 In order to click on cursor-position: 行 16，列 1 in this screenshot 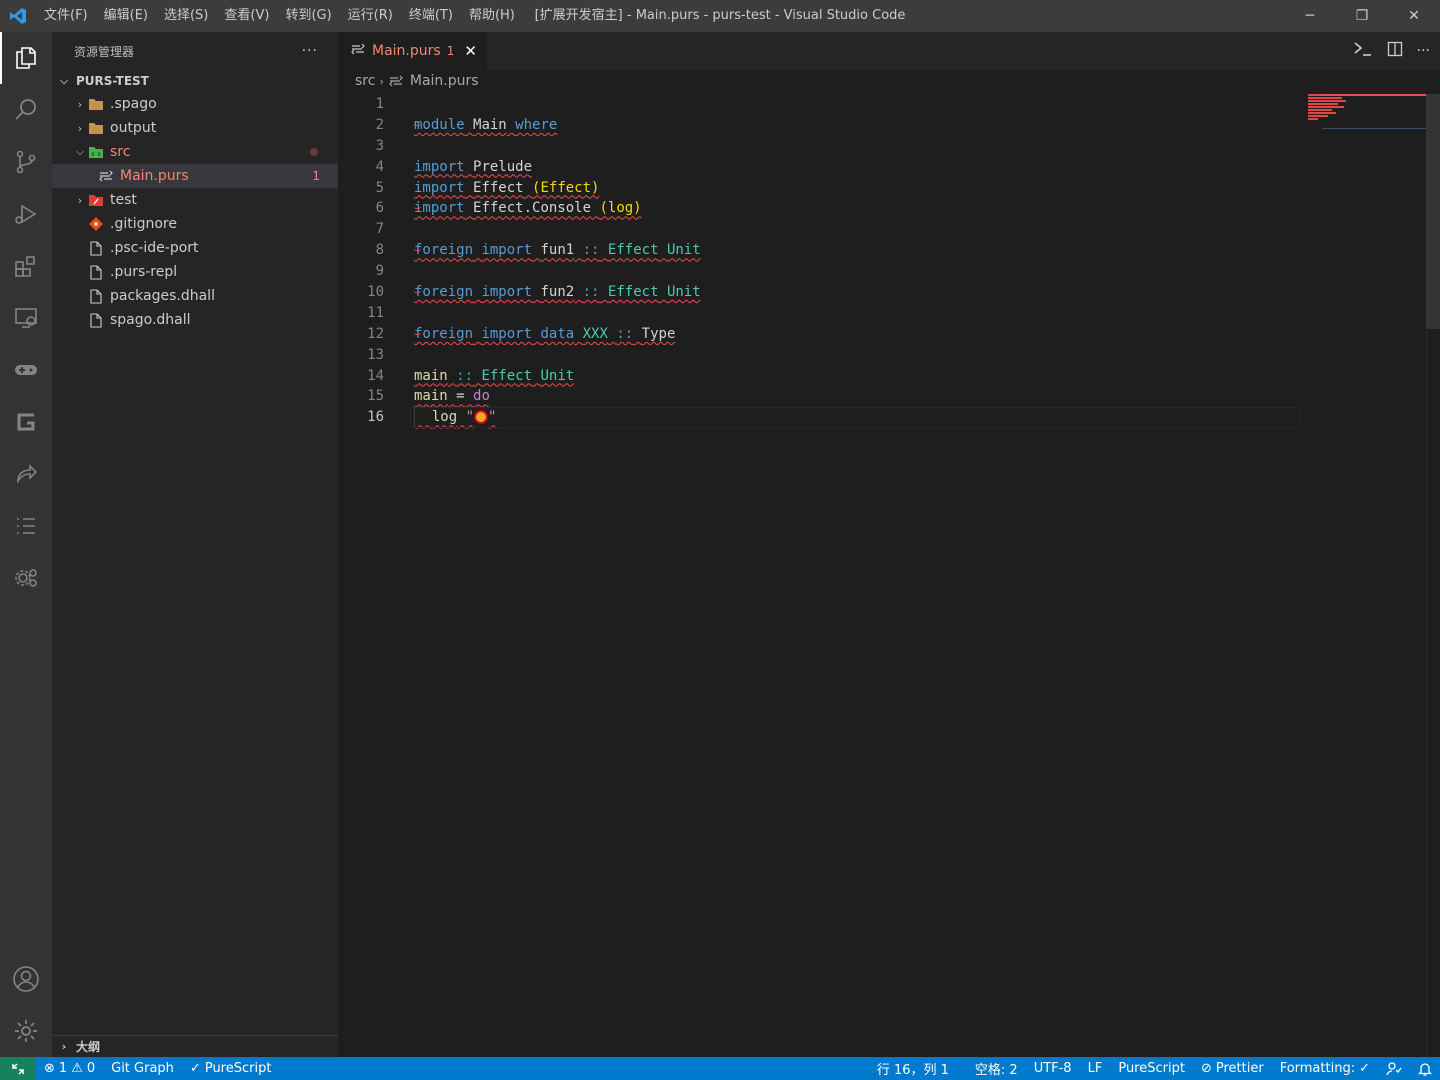, I will do `click(918, 1068)`.